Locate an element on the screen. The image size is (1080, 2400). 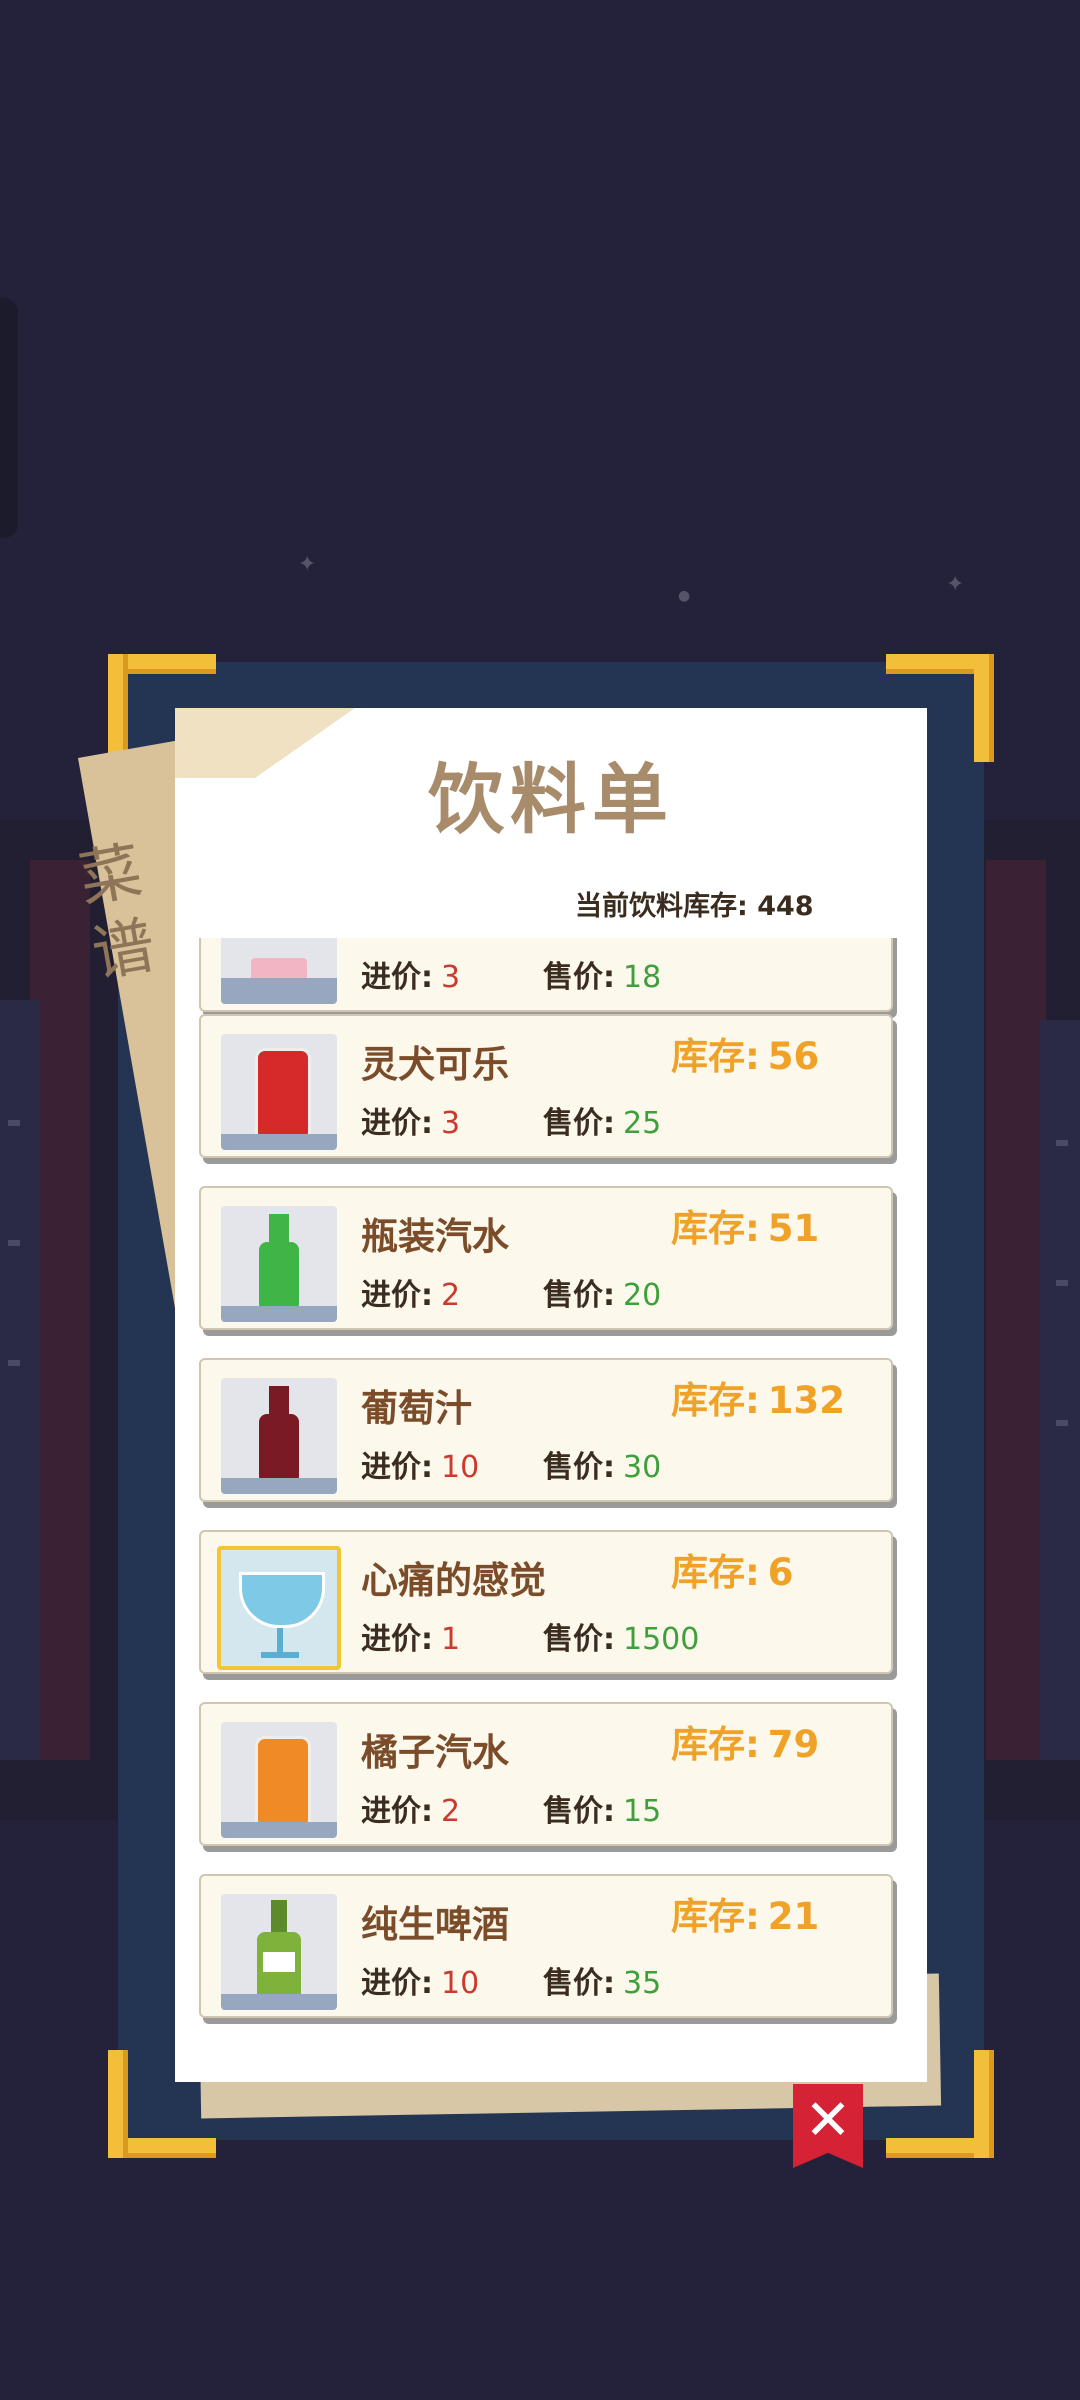
drink-stock: 库存: 6 is located at coordinates (732, 1572).